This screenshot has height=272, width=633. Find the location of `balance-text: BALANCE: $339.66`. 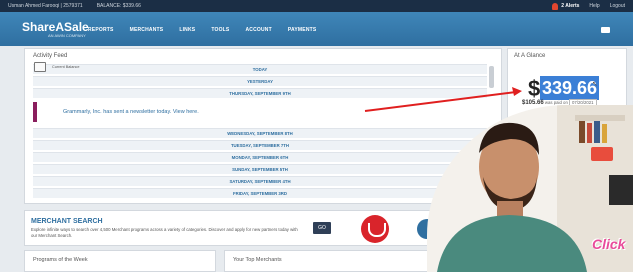

balance-text: BALANCE: $339.66 is located at coordinates (118, 6).